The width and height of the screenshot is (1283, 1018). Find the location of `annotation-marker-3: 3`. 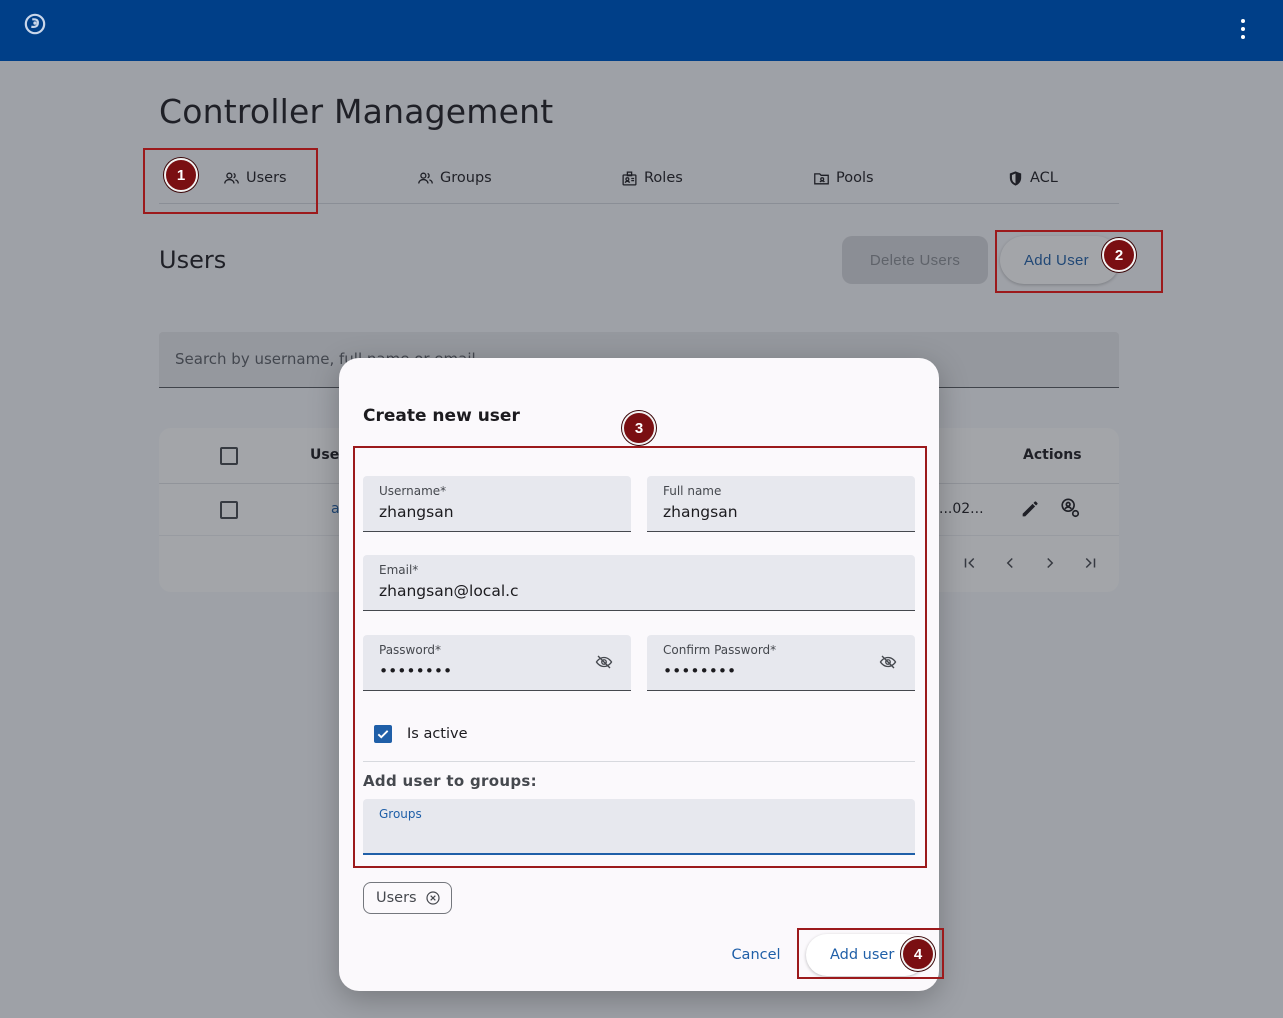

annotation-marker-3: 3 is located at coordinates (639, 428).